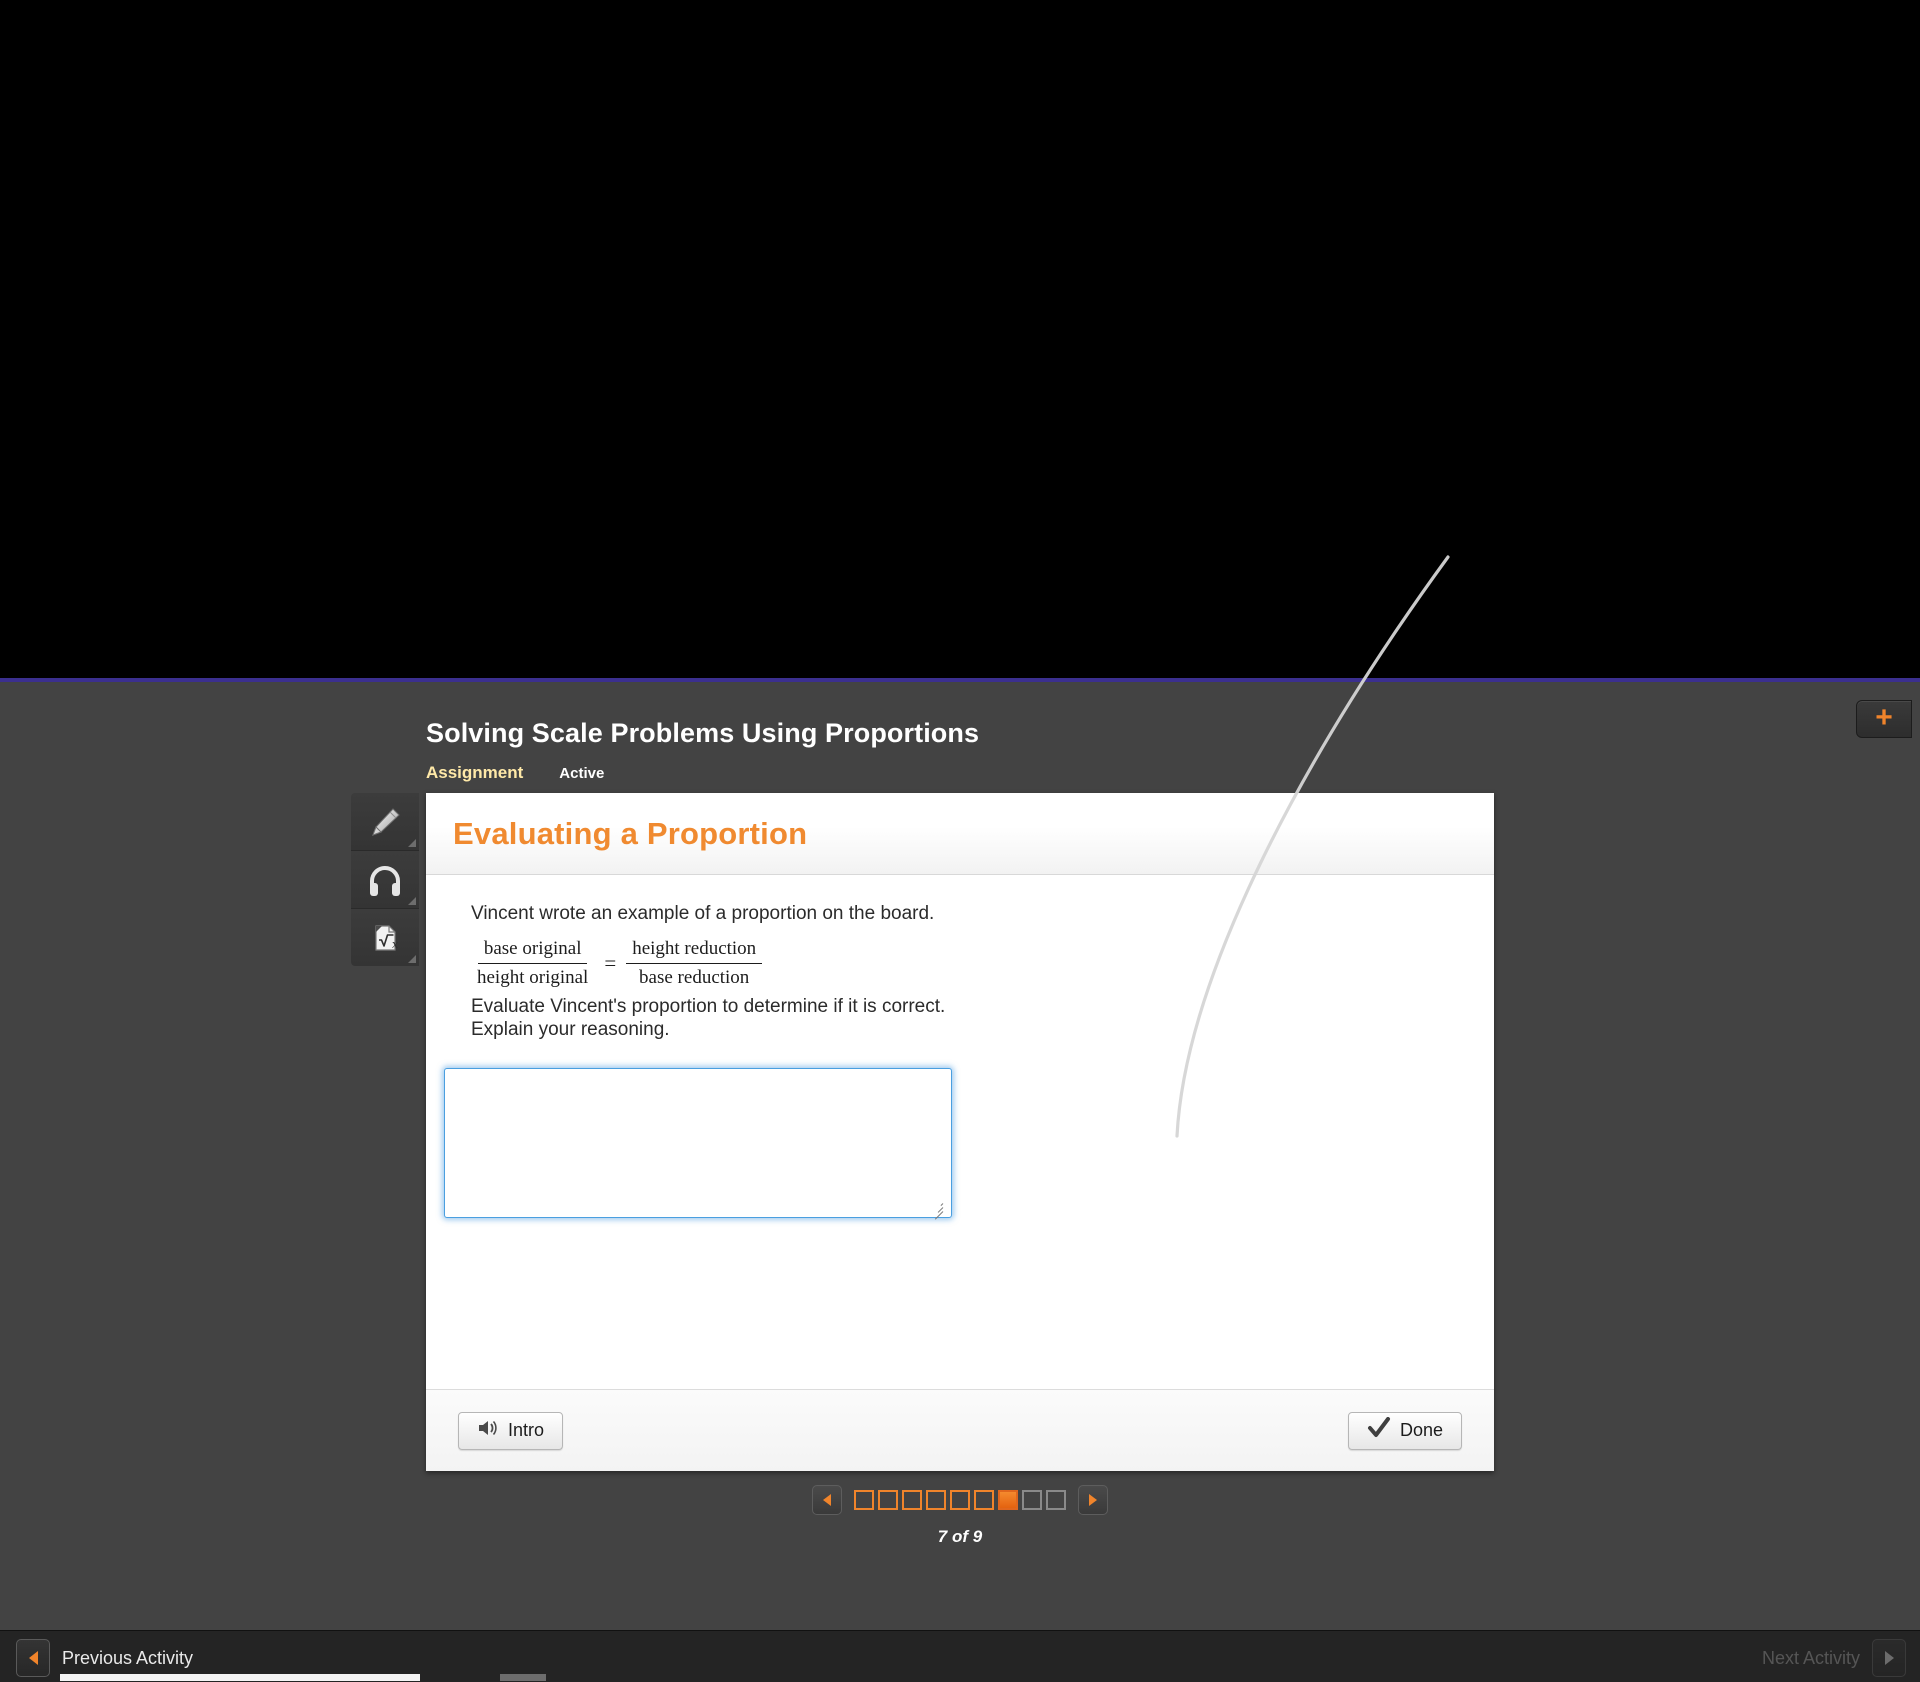 Image resolution: width=1920 pixels, height=1682 pixels. Describe the element at coordinates (694, 951) in the screenshot. I see `right-numerator: height reduction` at that location.